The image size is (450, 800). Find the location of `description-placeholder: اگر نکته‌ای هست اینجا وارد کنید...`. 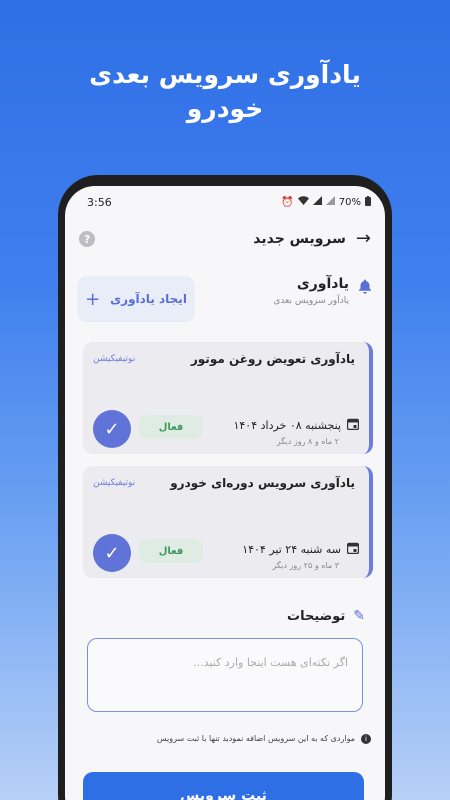

description-placeholder: اگر نکته‌ای هست اینجا وارد کنید... is located at coordinates (270, 662).